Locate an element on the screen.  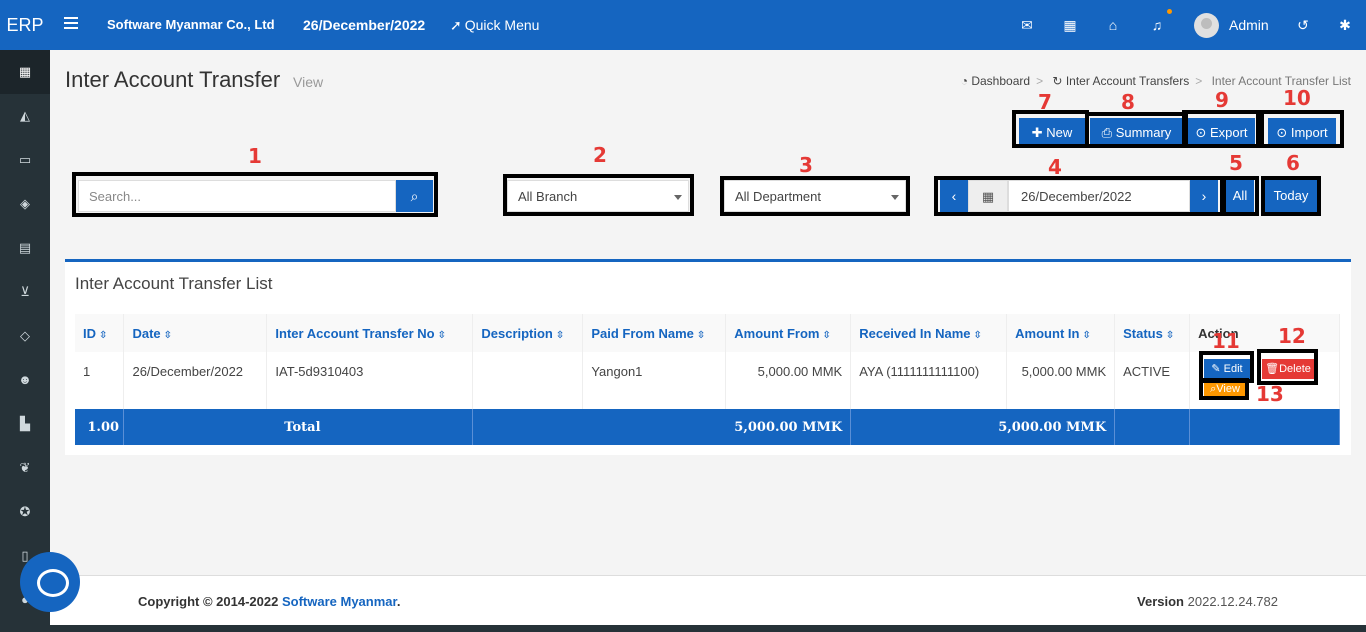
cell-transfer-no: IAT-5d9310403 is located at coordinates (370, 380).